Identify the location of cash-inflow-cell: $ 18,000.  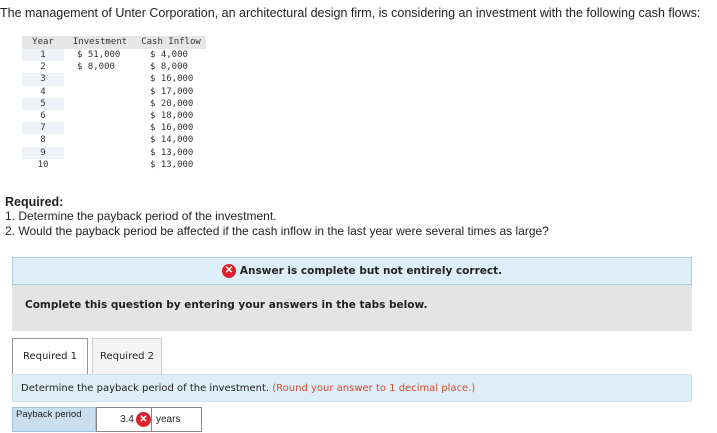
(172, 116).